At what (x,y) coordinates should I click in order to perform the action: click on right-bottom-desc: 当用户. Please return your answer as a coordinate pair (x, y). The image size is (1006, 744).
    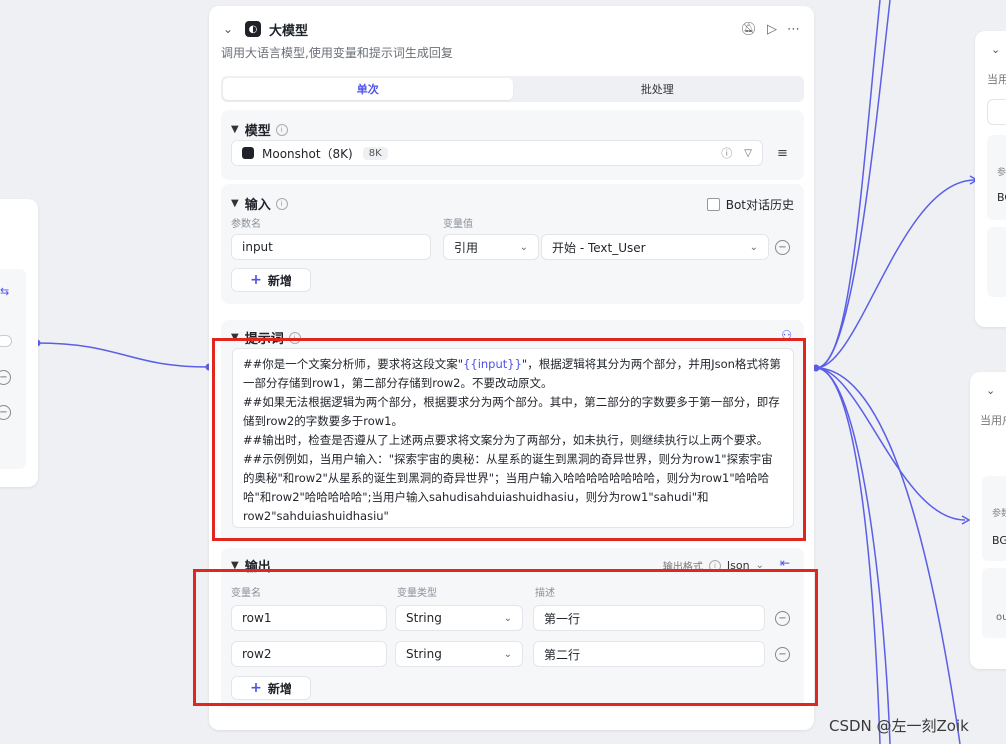
    Looking at the image, I should click on (993, 420).